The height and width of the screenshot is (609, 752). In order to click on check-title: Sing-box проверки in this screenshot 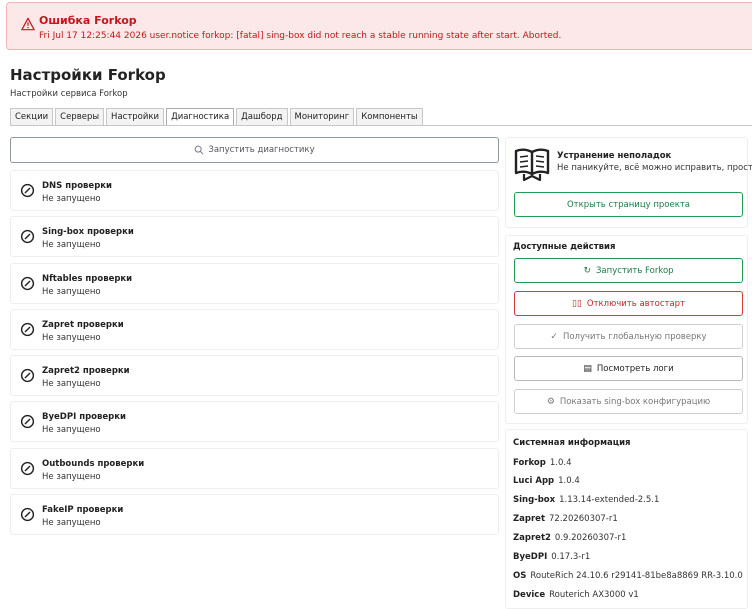, I will do `click(88, 232)`.